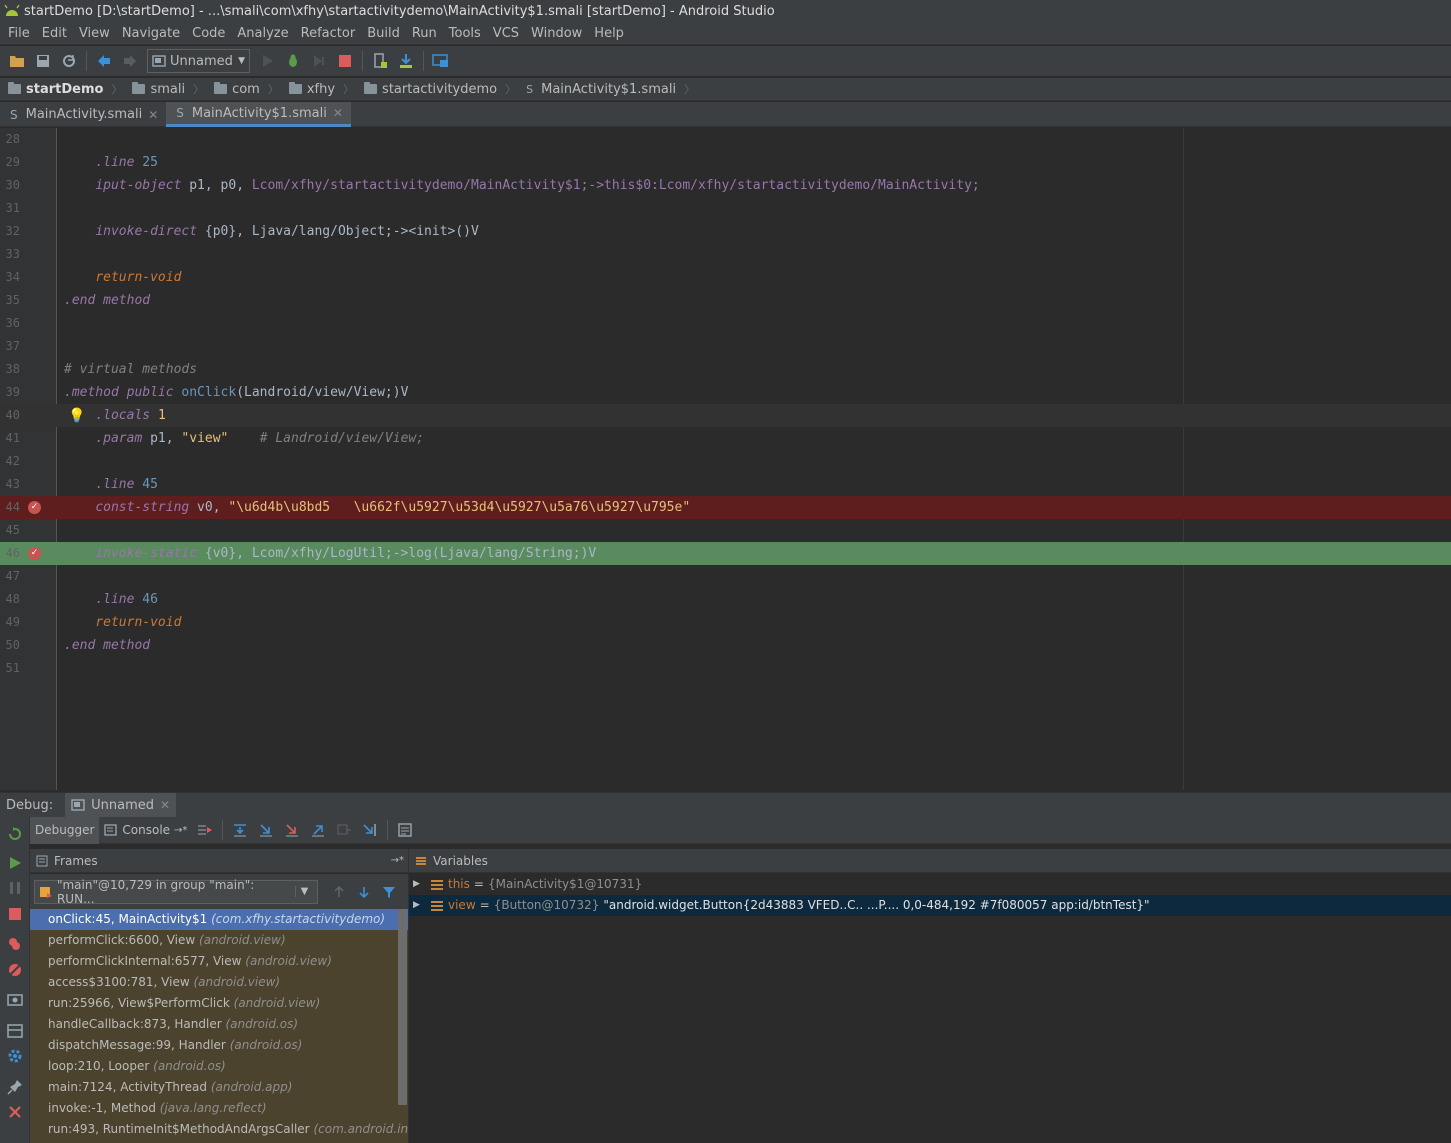 This screenshot has width=1451, height=1143. I want to click on frame-row: invoke:-1, Method (java.lang.reflect), so click(219, 1108).